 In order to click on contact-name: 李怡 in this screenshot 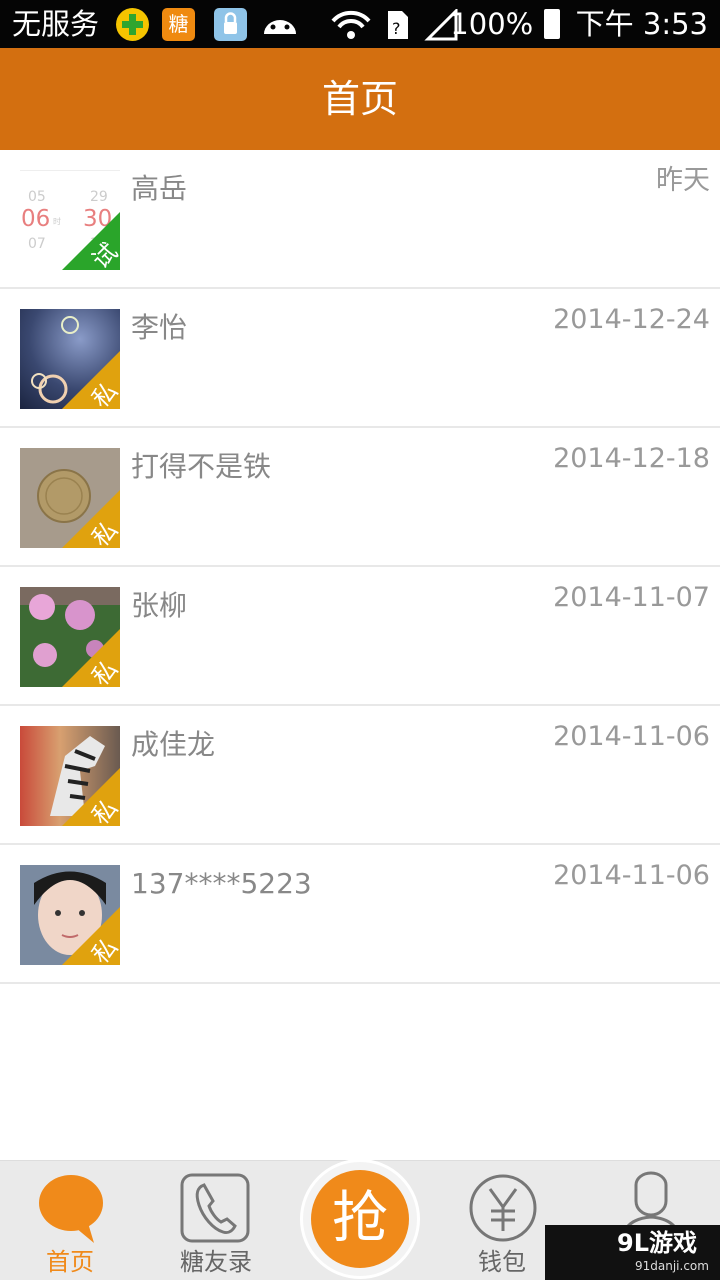, I will do `click(159, 327)`.